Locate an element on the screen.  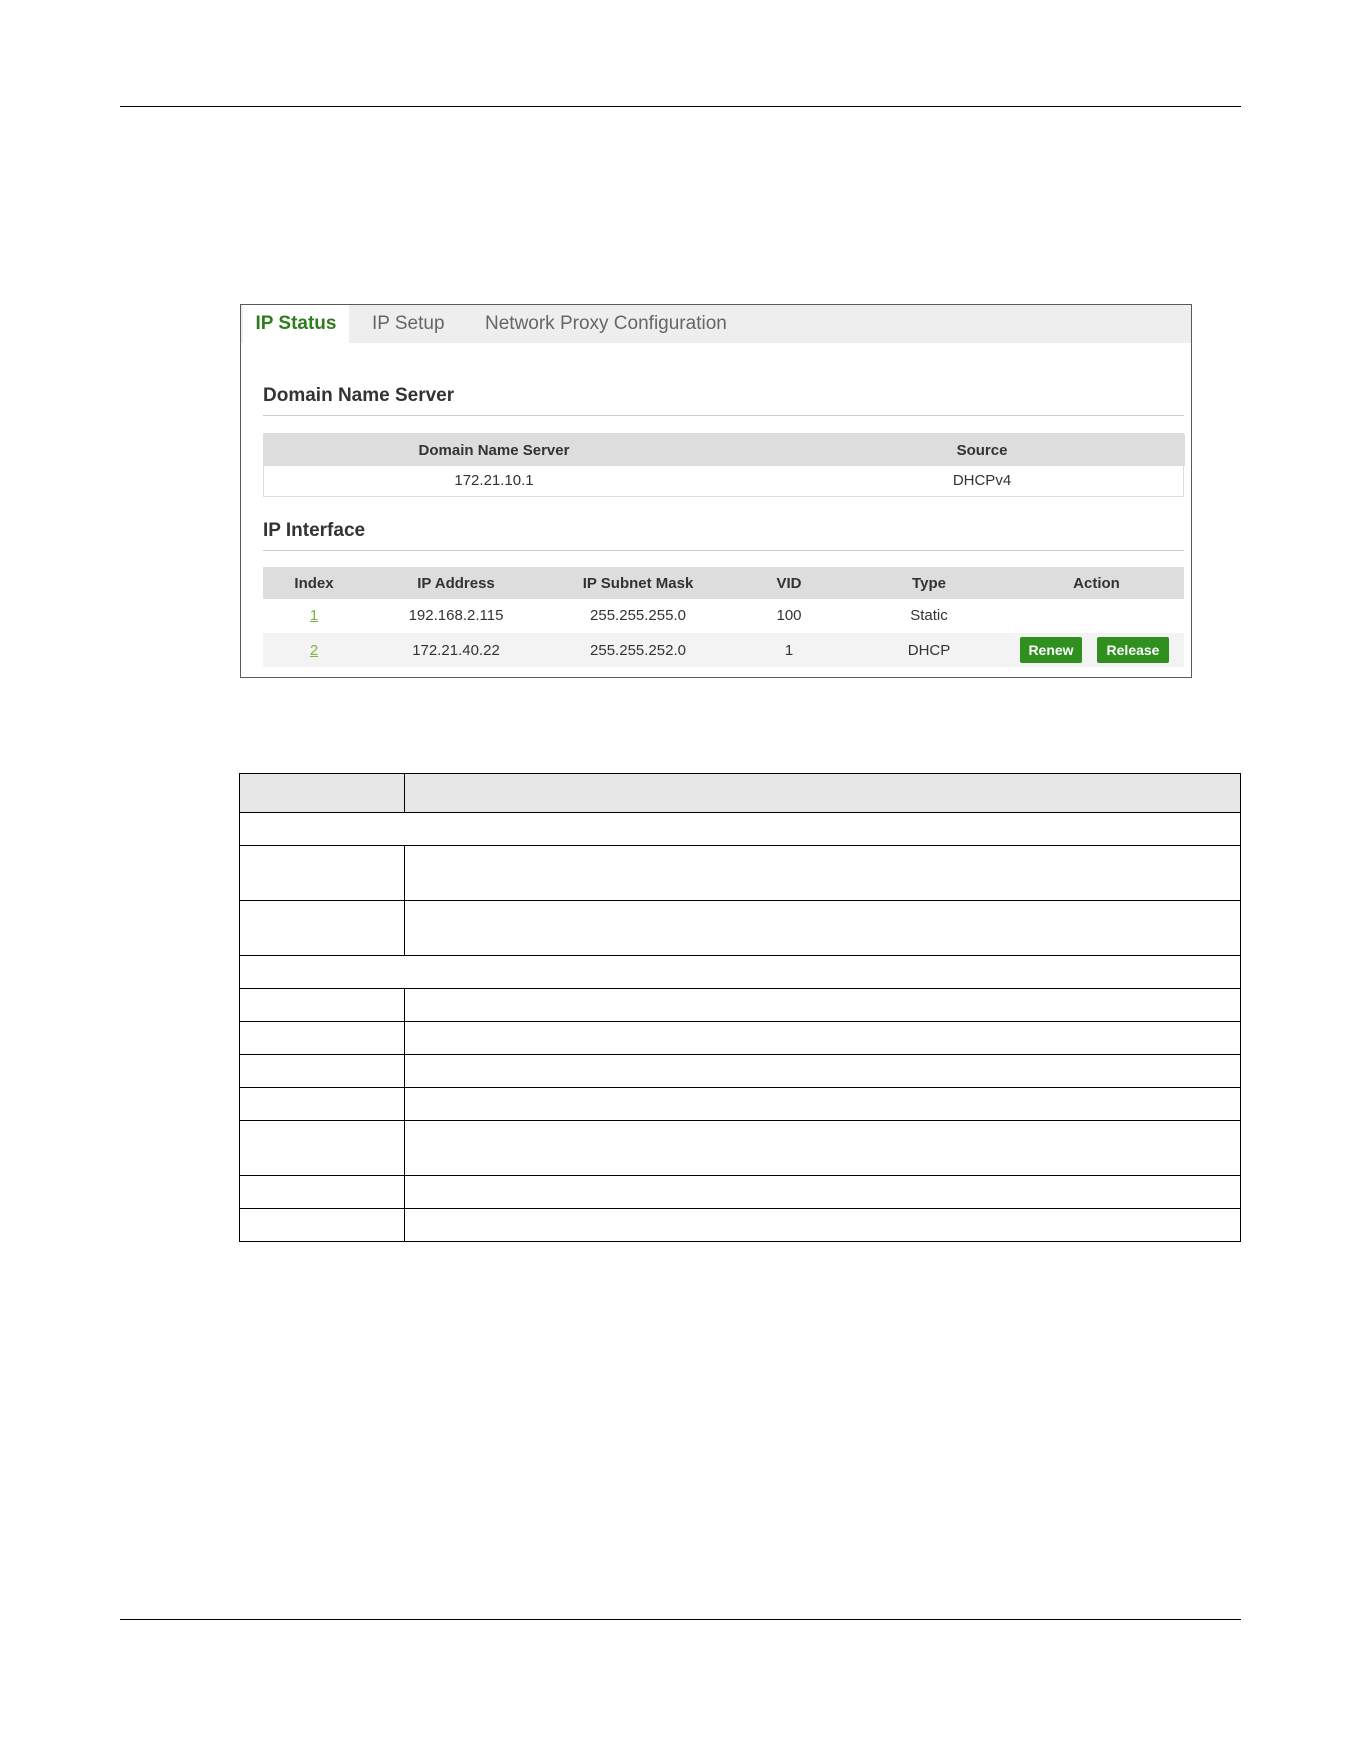
index-link-1: 1 is located at coordinates (314, 615).